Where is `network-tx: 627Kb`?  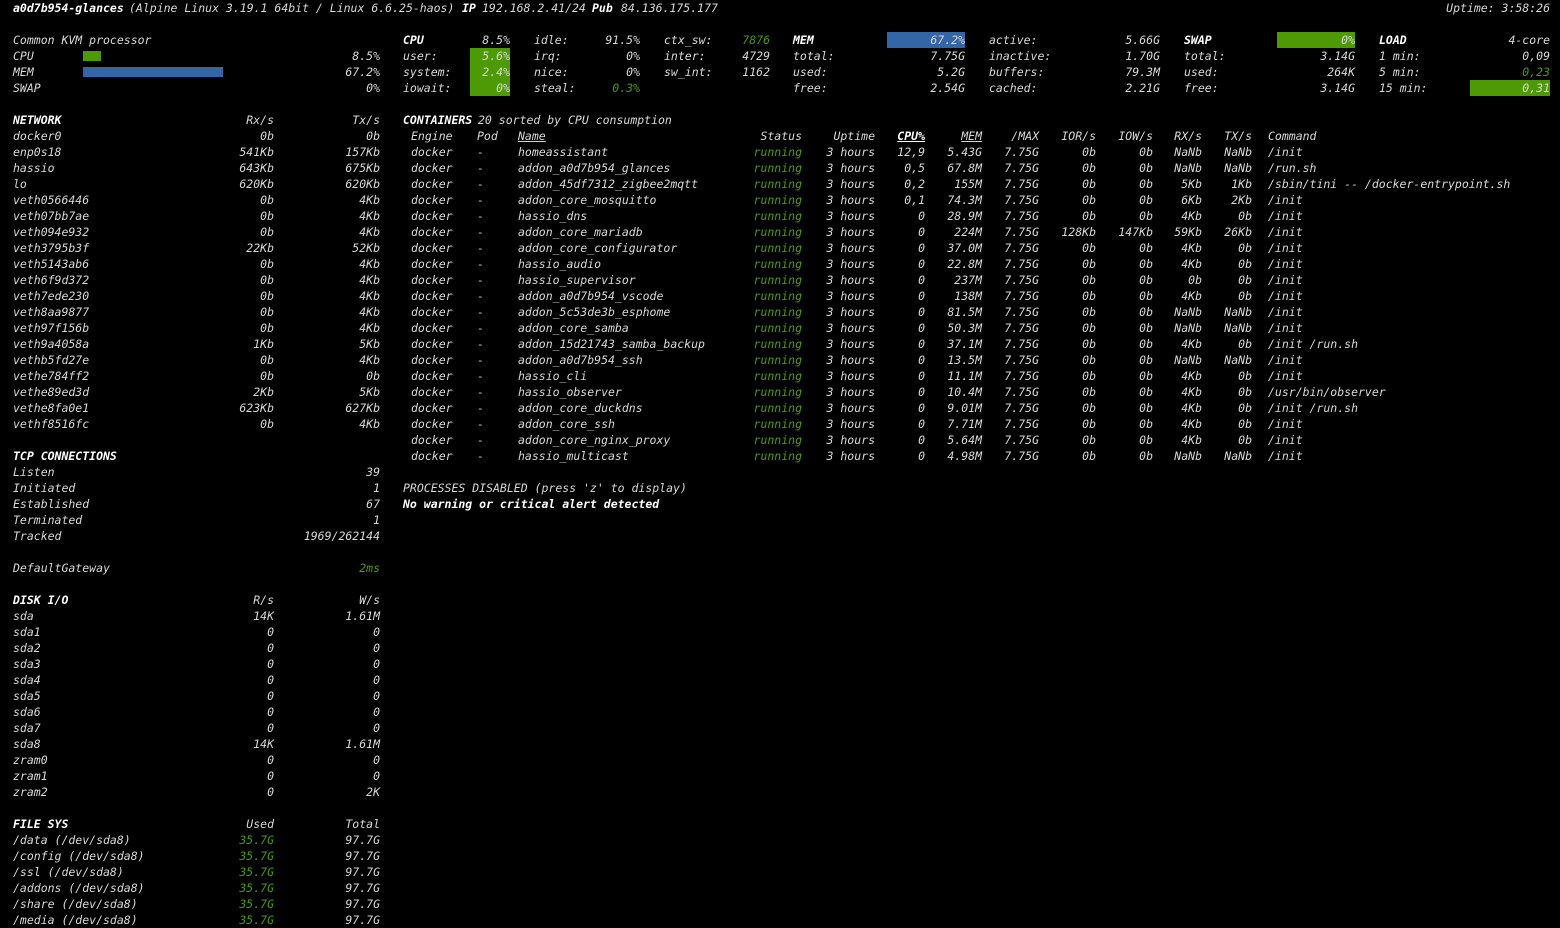
network-tx: 627Kb is located at coordinates (362, 408).